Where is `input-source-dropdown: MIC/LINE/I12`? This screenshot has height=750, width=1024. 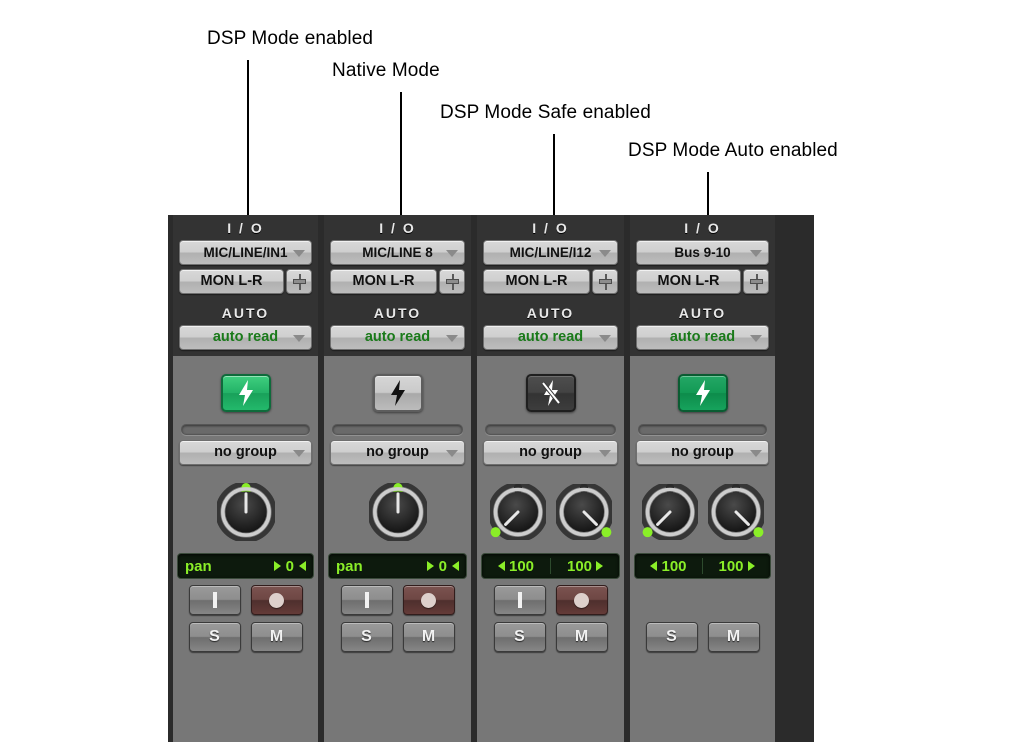 input-source-dropdown: MIC/LINE/I12 is located at coordinates (550, 252).